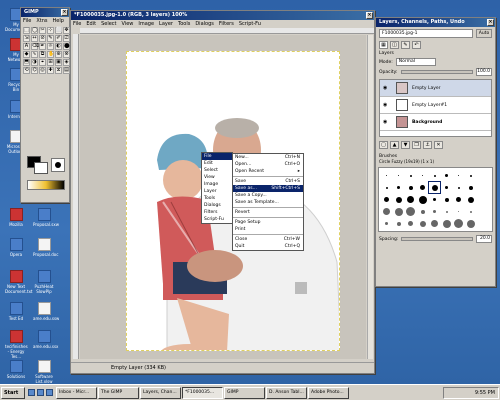  I want to click on tool-button: ⊗, so click(66, 54).